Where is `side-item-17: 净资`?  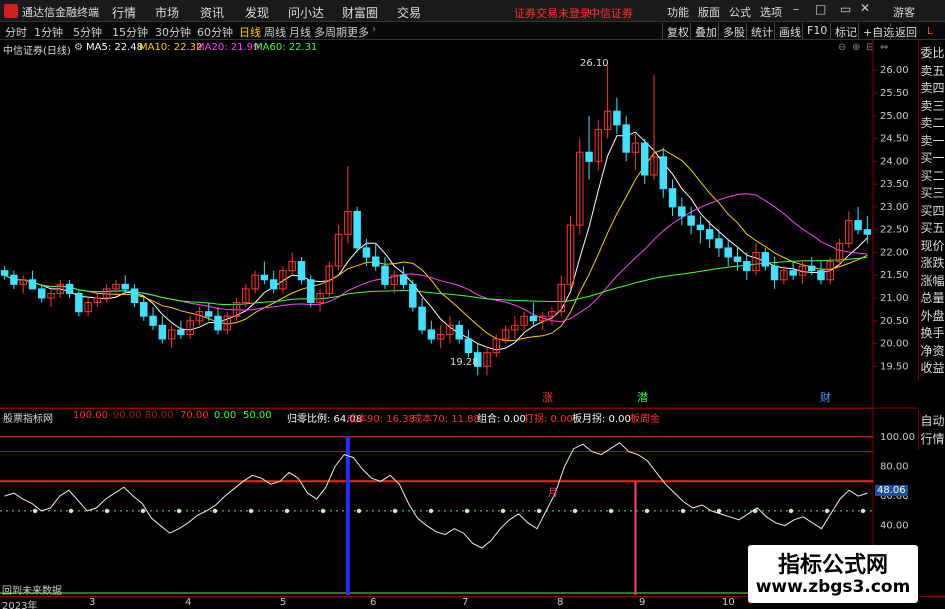 side-item-17: 净资 is located at coordinates (932, 350).